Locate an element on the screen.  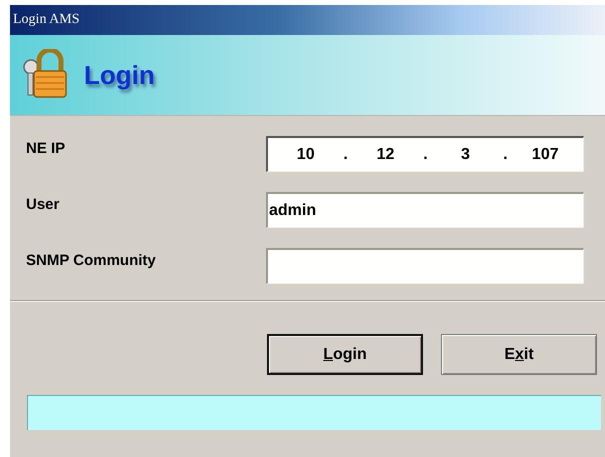
field-label: NE IP is located at coordinates (46, 148).